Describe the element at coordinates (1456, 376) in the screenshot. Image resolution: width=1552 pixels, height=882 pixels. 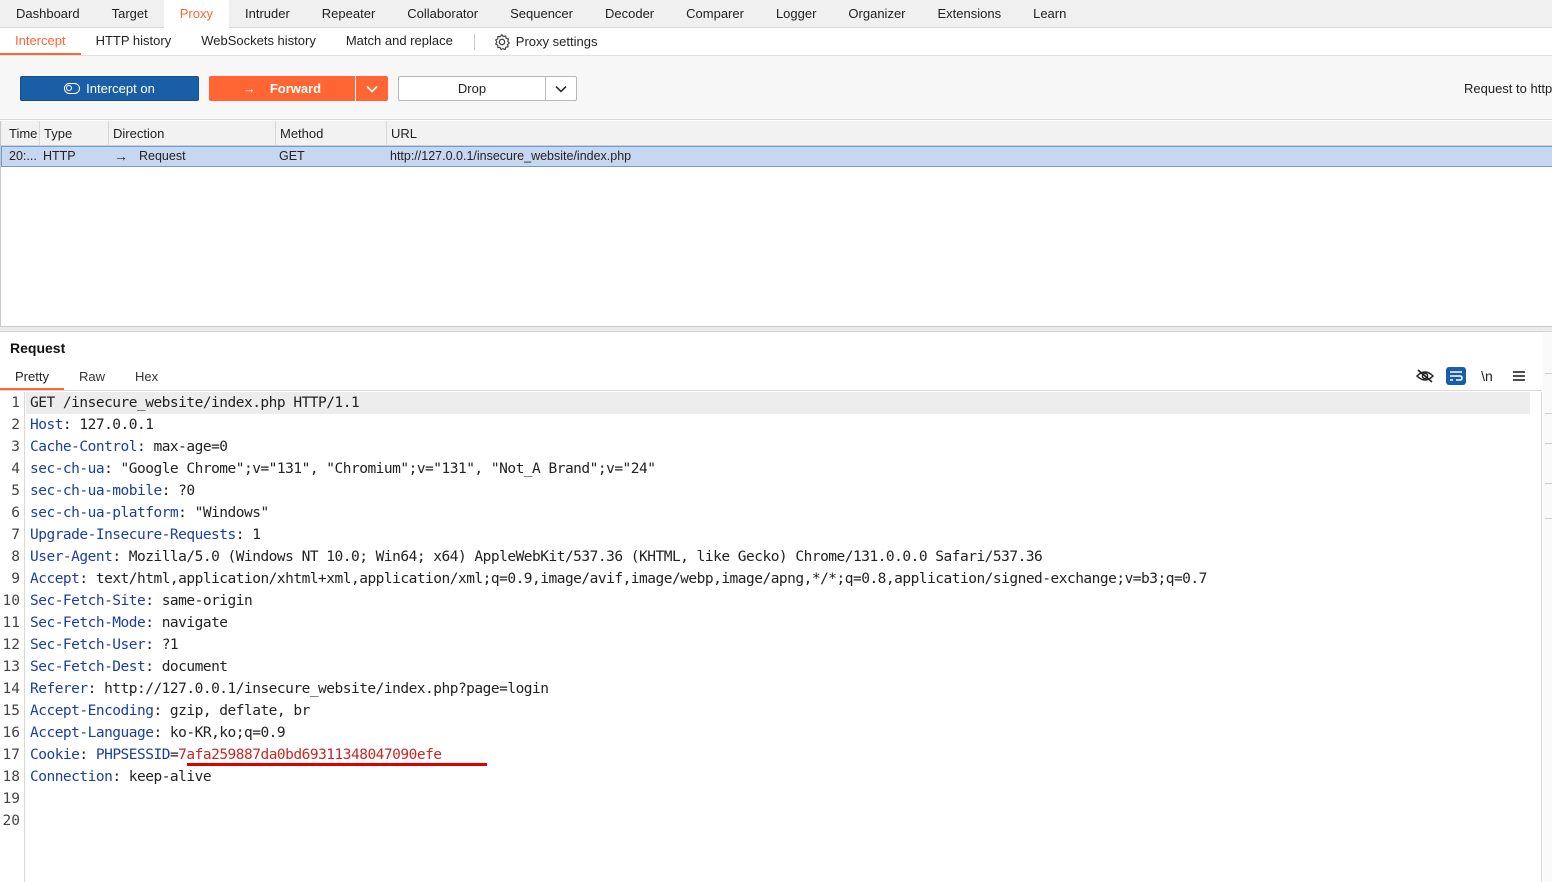
I see `wrap-lines-icon` at that location.